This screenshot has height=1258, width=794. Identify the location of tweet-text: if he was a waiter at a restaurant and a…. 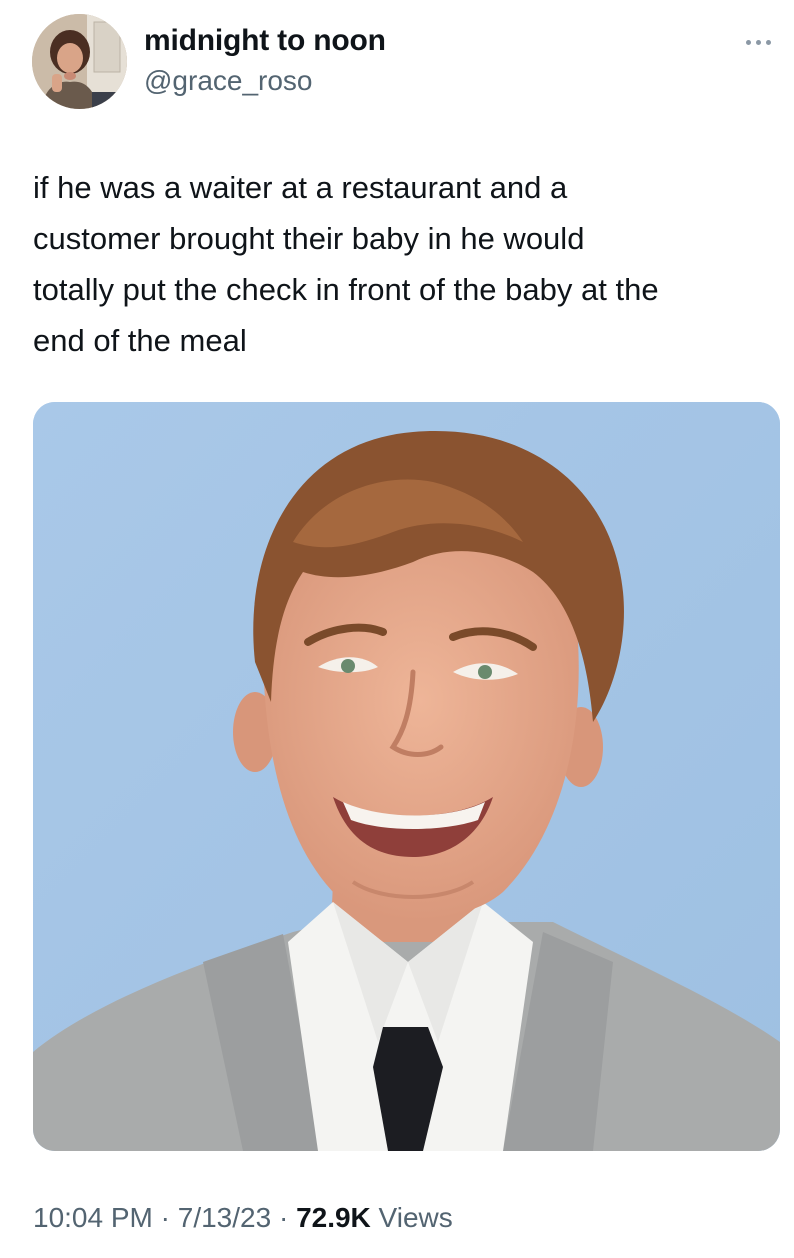
(346, 264).